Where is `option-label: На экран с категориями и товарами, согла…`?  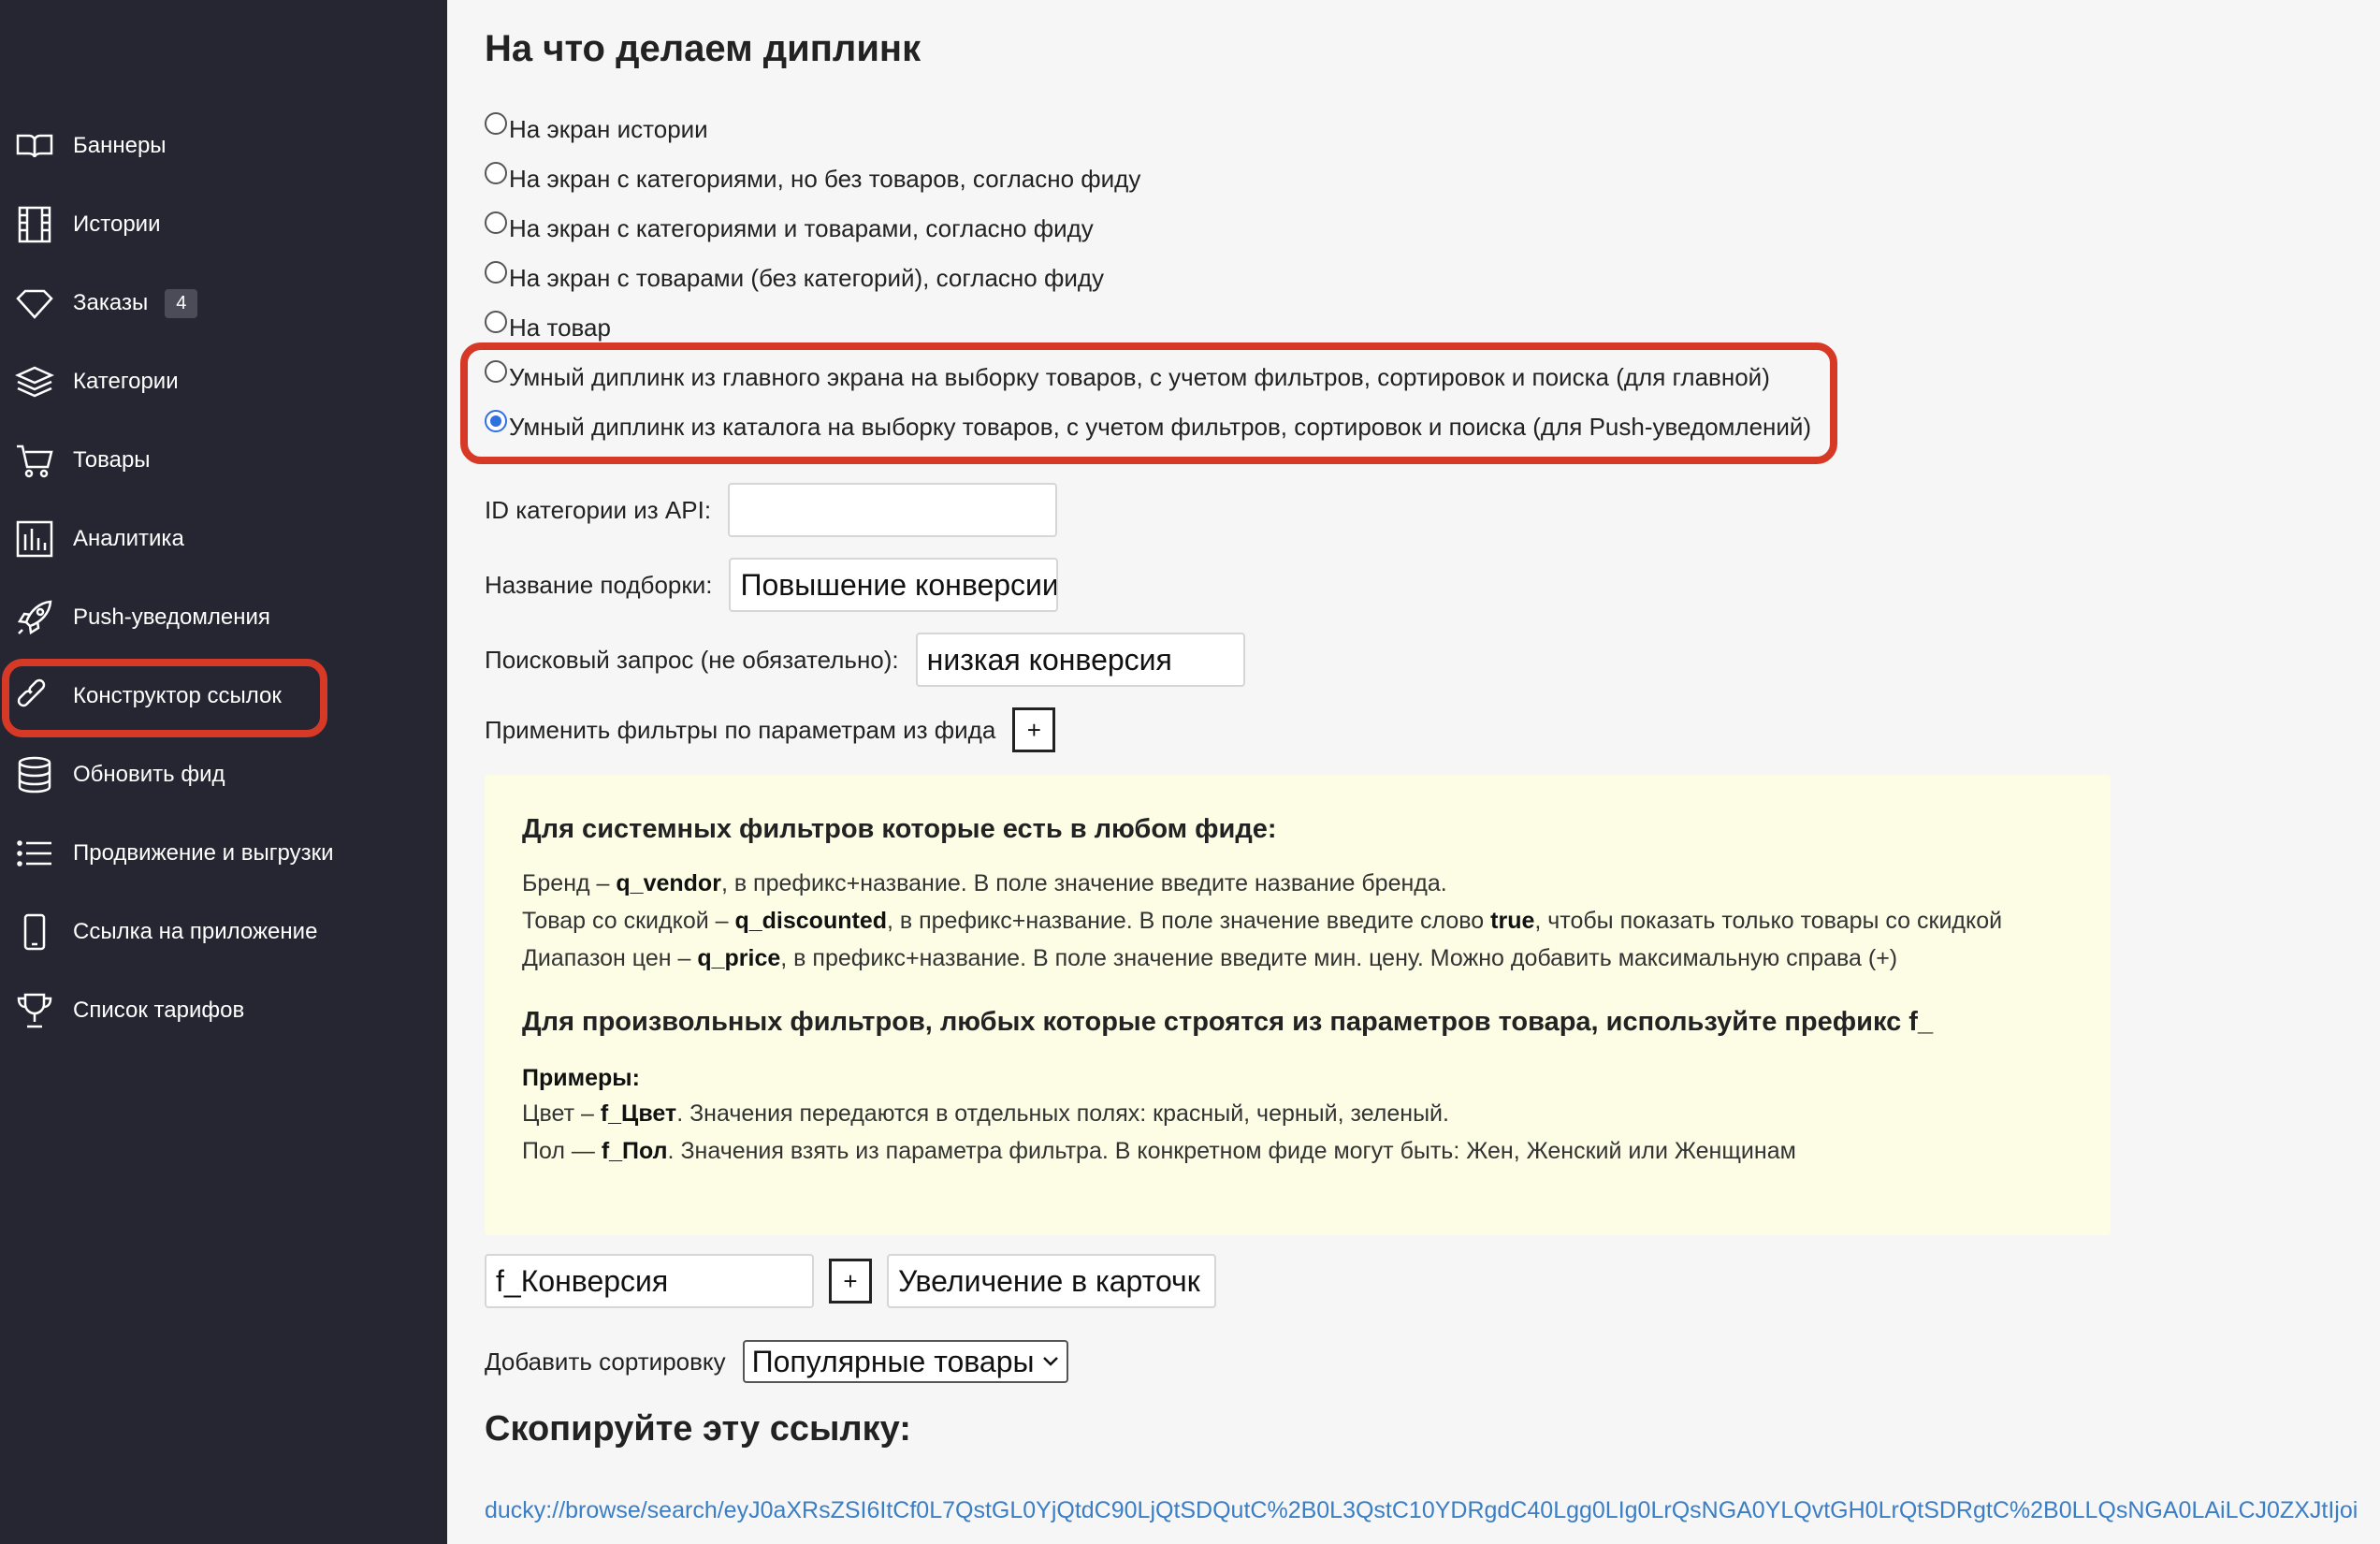
option-label: На экран с категориями и товарами, согла… is located at coordinates (801, 227).